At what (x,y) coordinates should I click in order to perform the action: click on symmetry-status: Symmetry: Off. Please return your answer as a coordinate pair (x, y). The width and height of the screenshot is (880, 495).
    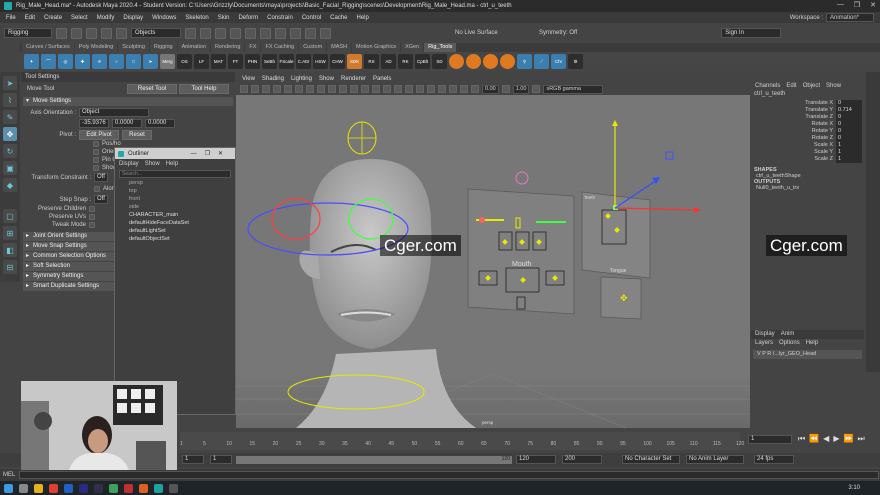
    Looking at the image, I should click on (558, 33).